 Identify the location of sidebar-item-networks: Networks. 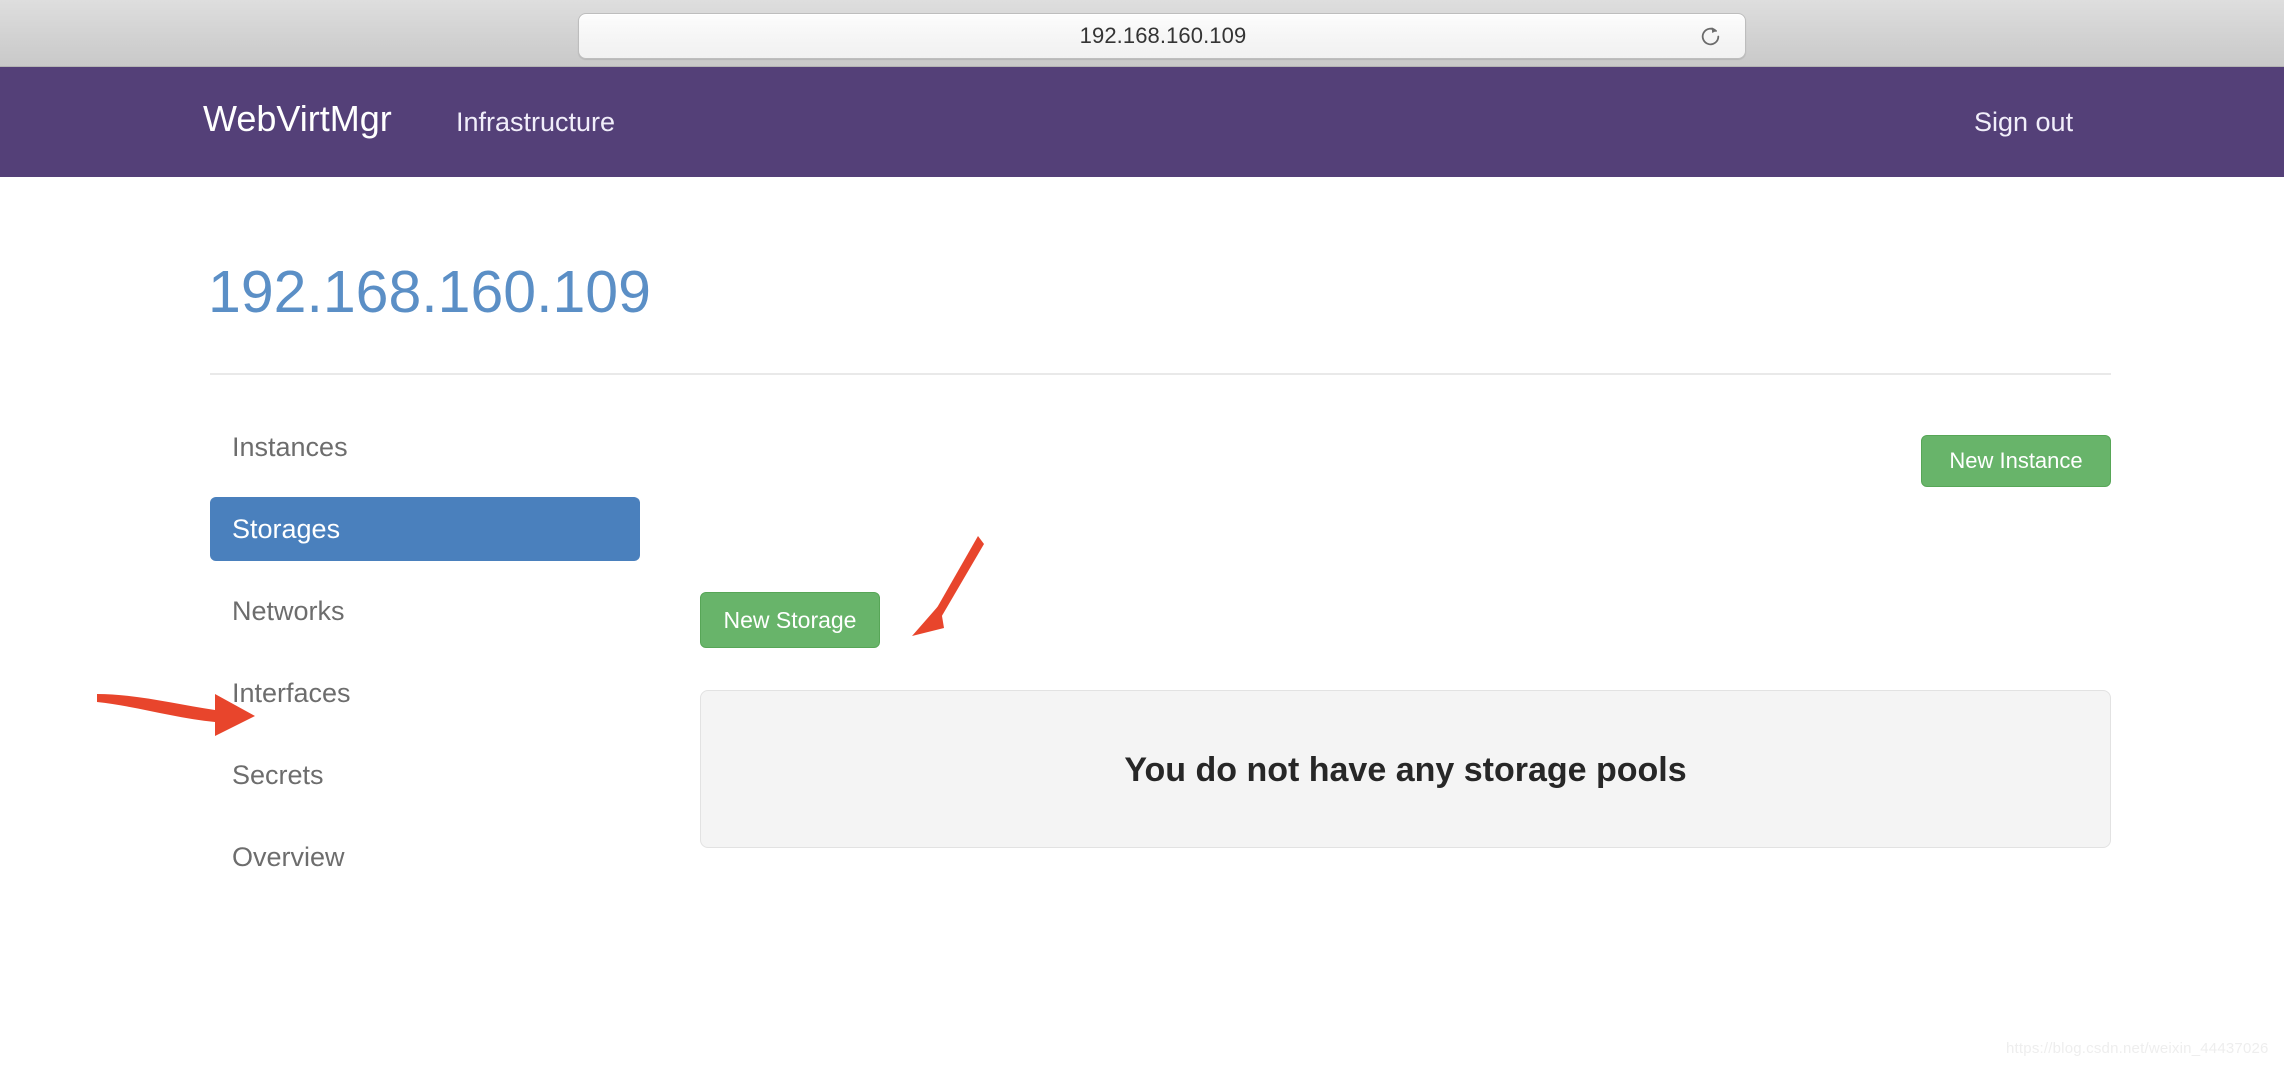
(425, 611).